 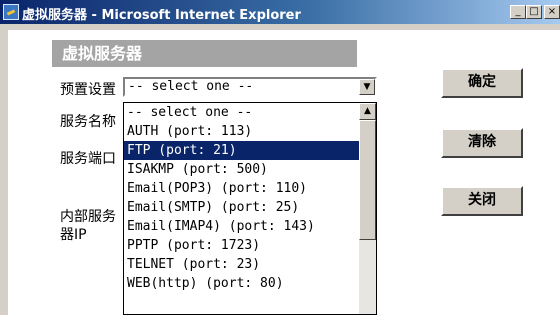 I want to click on window-title: 虚拟服务器 - Microsoft Internet Explorer, so click(x=161, y=15).